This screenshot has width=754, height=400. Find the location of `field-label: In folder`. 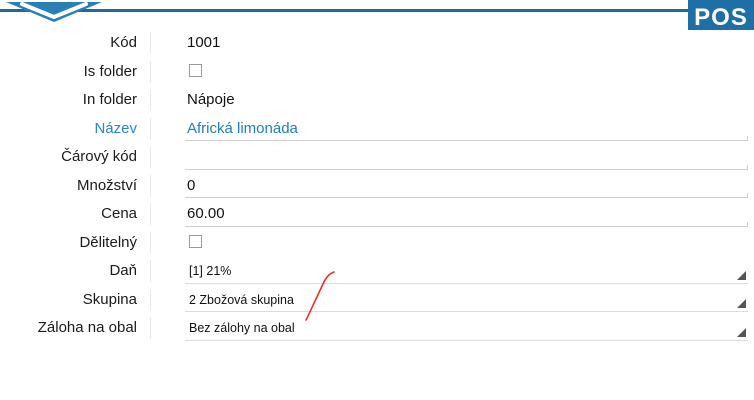

field-label: In folder is located at coordinates (109, 99).